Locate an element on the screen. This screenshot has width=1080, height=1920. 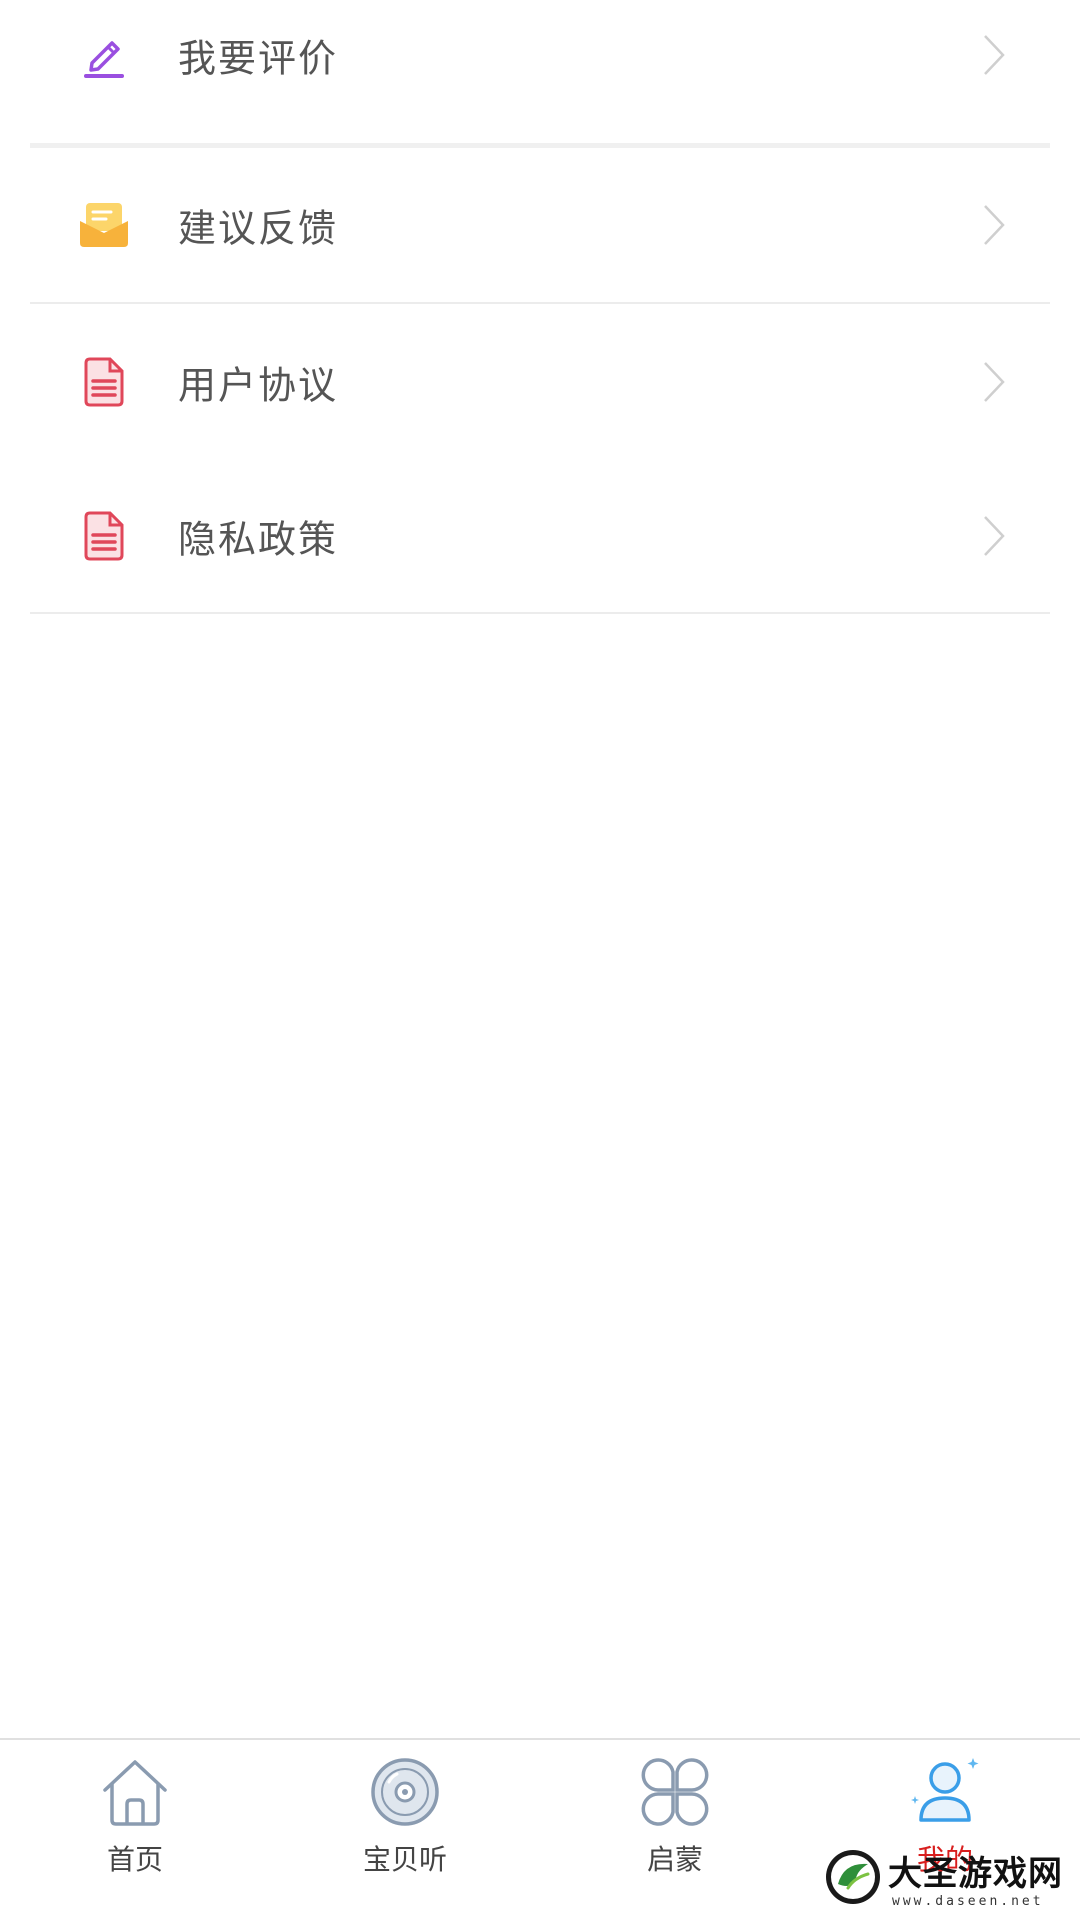
tab-listen: 宝贝听 is located at coordinates (405, 1830).